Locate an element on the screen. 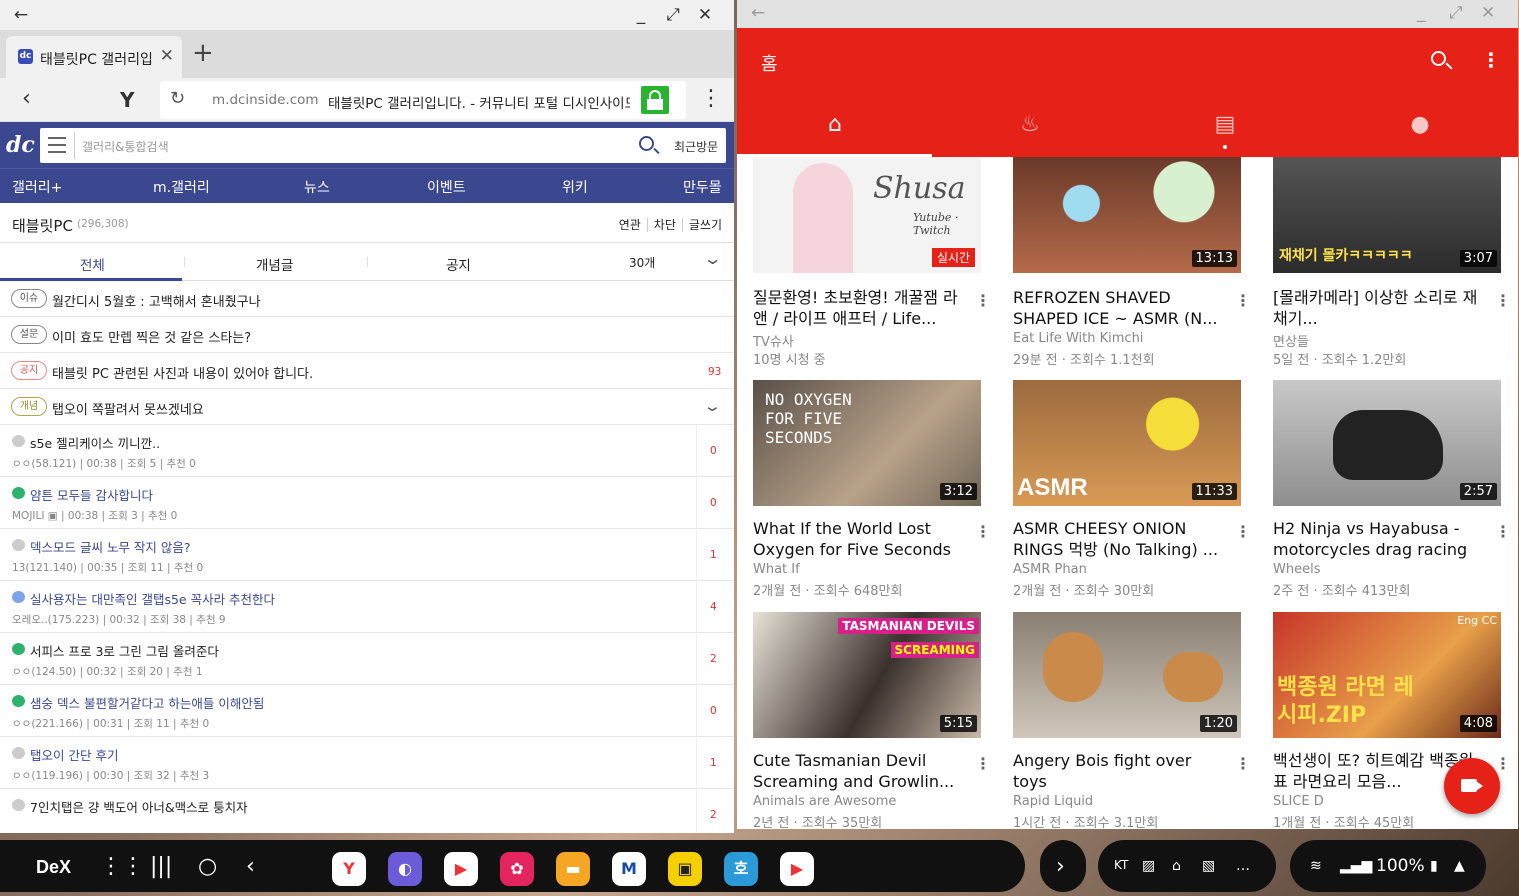  youtube-app-icon: ▶ is located at coordinates (797, 869).